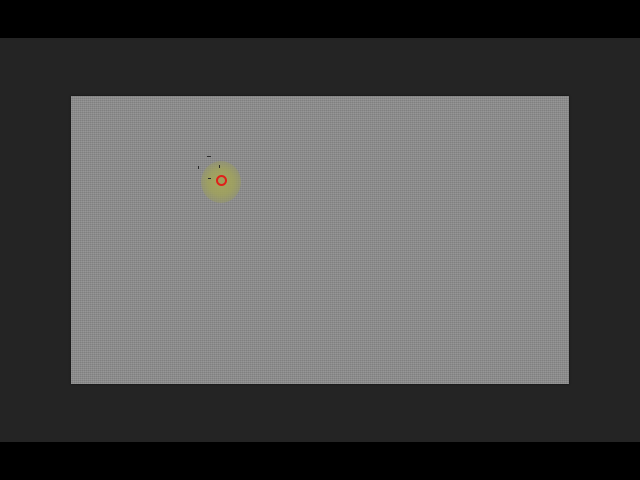  Describe the element at coordinates (221, 180) in the screenshot. I see `brush-target-icon` at that location.